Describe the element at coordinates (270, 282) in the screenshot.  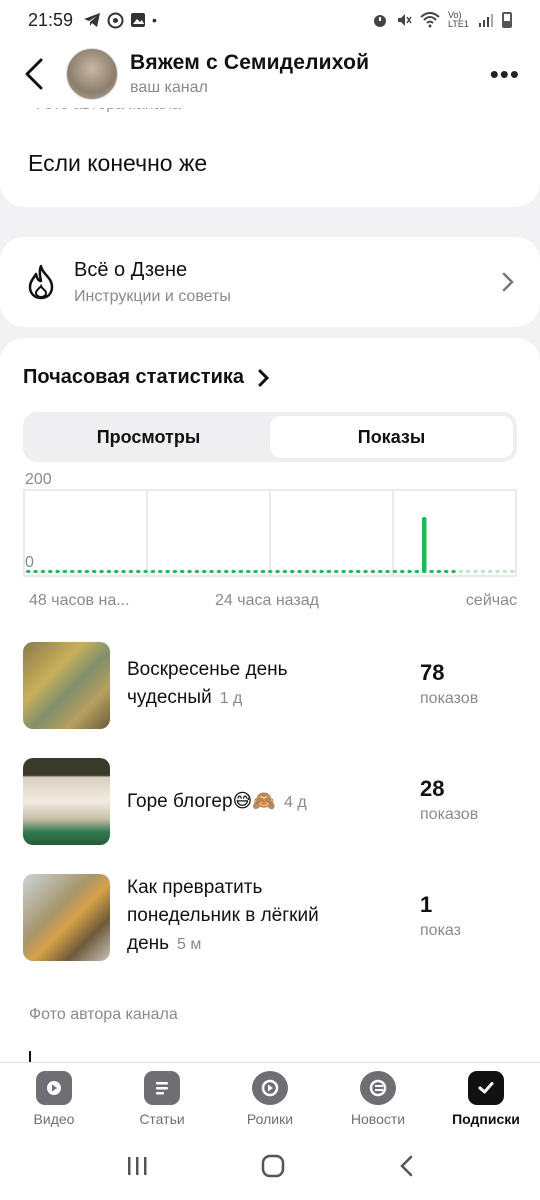
I see `about-zen-card: Всё о Дзене Инструкции и советы` at that location.